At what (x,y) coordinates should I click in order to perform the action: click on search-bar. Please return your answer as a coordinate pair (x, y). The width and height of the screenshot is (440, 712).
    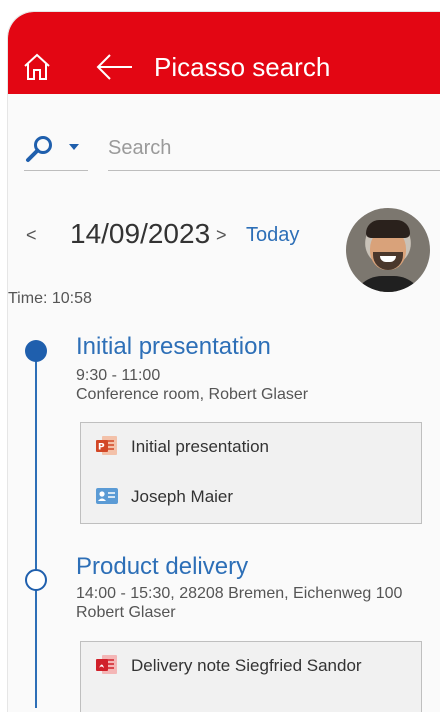
    Looking at the image, I should click on (232, 150).